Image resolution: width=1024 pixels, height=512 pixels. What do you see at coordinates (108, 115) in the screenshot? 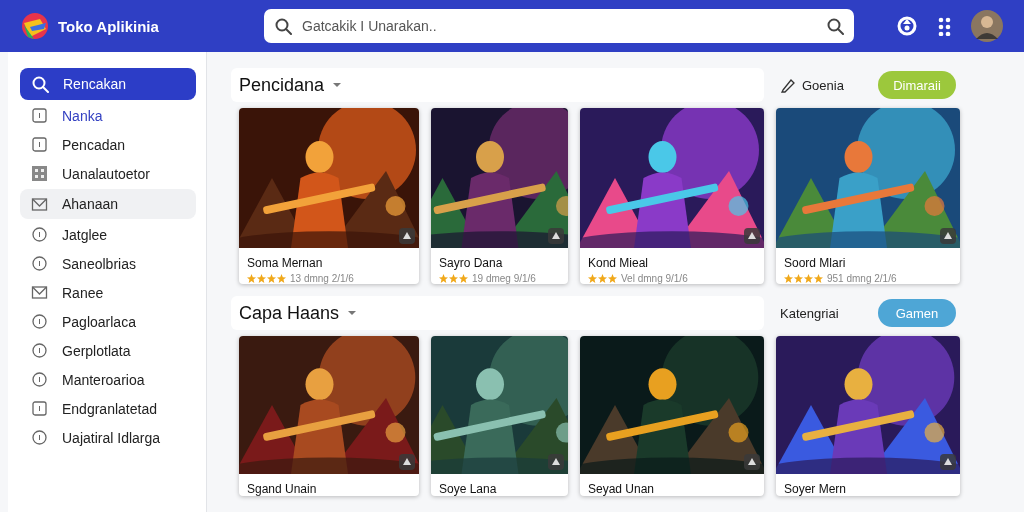
I see `sidebar-item: Nanka` at bounding box center [108, 115].